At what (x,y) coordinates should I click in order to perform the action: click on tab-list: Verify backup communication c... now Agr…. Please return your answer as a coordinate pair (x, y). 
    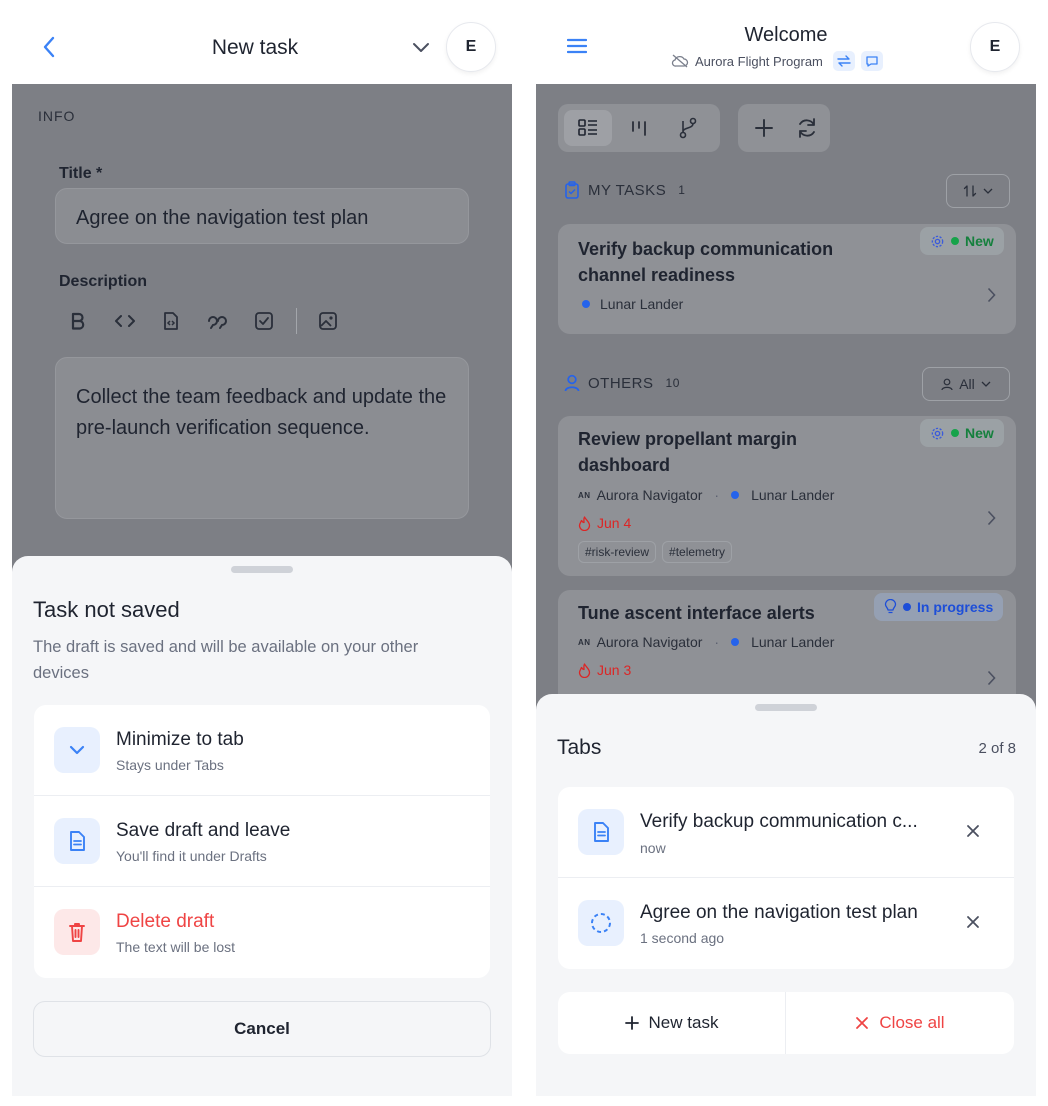
    Looking at the image, I should click on (786, 878).